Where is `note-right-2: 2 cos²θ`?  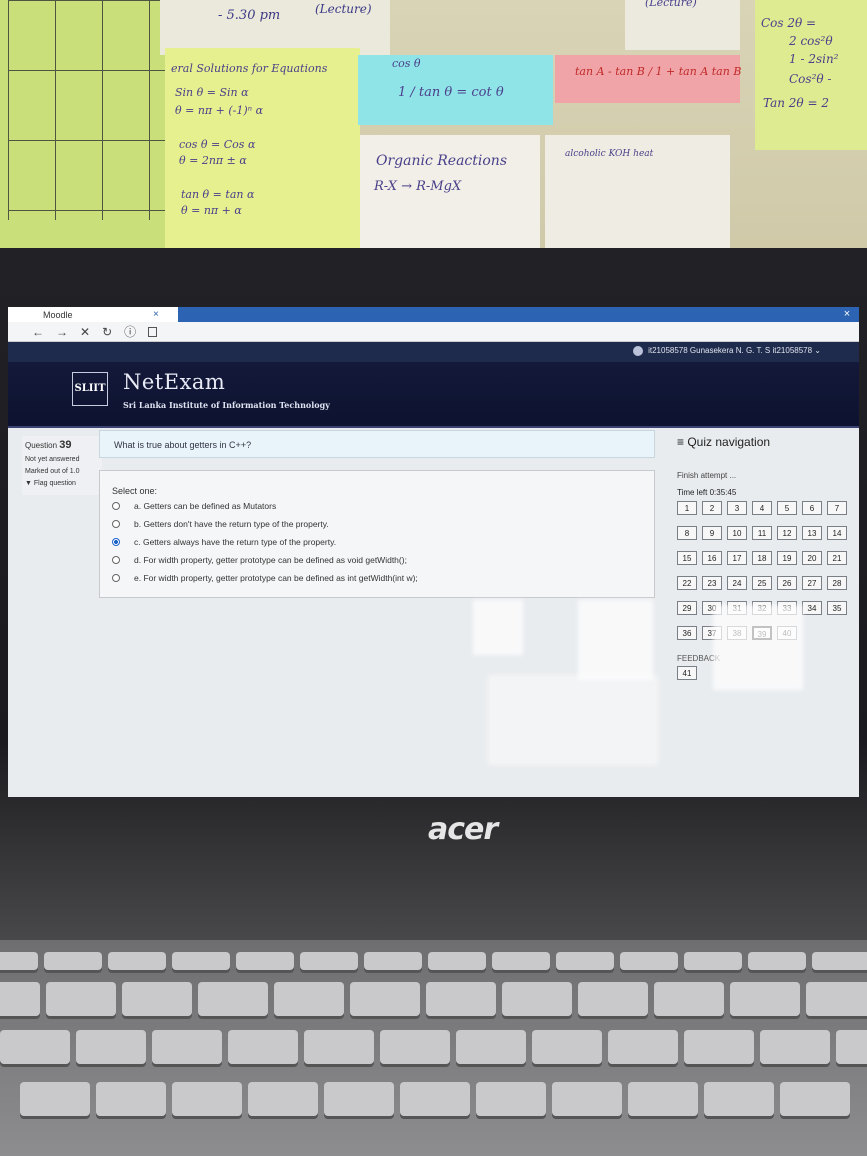 note-right-2: 2 cos²θ is located at coordinates (811, 41).